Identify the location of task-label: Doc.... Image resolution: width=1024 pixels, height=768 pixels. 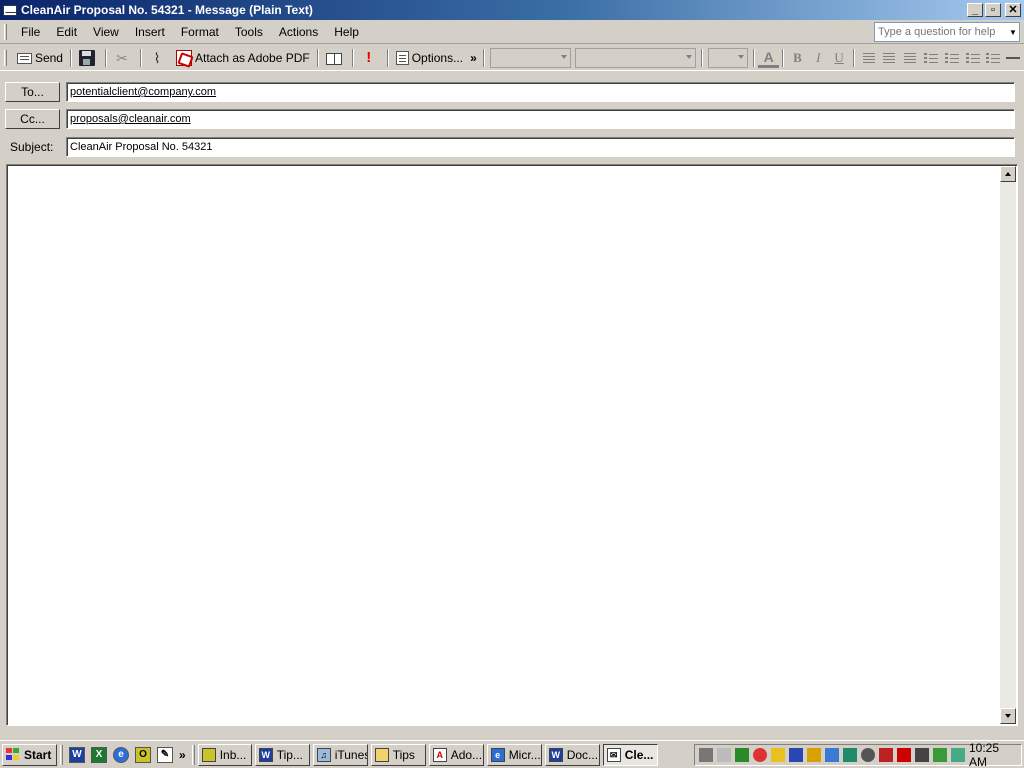
(582, 754).